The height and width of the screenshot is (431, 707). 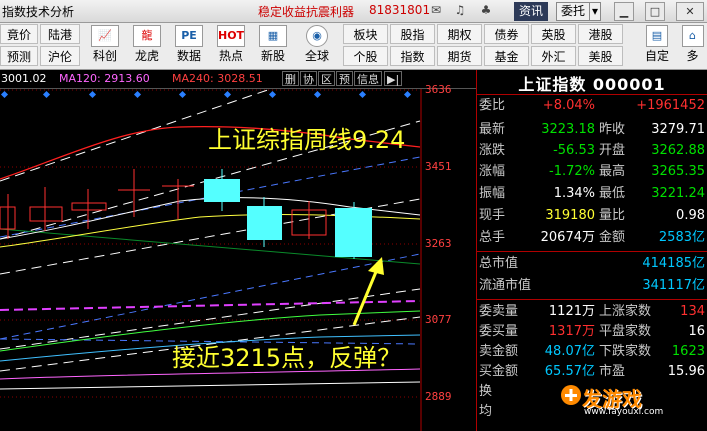 What do you see at coordinates (393, 78) in the screenshot?
I see `expand-icon: ▶|` at bounding box center [393, 78].